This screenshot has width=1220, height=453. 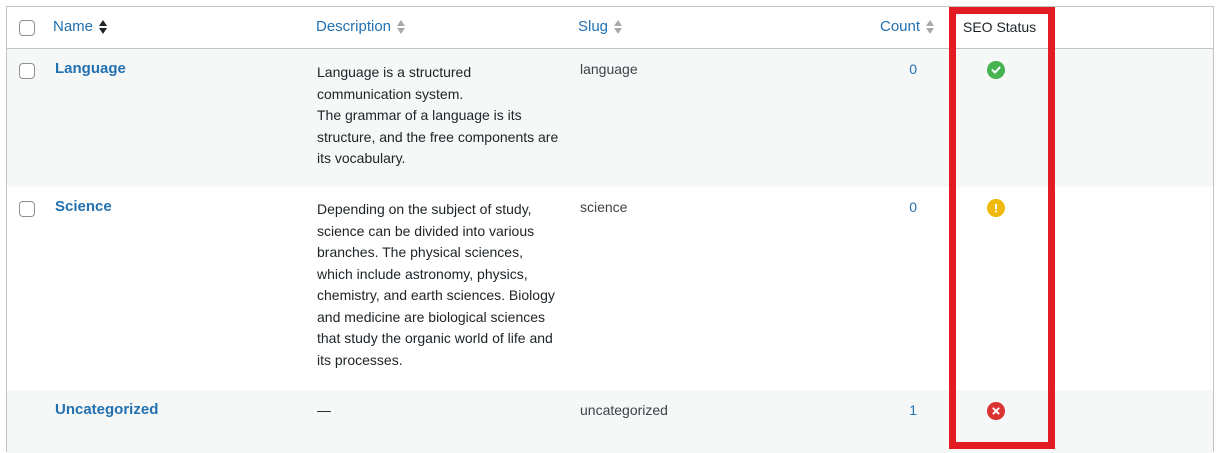 I want to click on category-name-link: Language, so click(x=90, y=68).